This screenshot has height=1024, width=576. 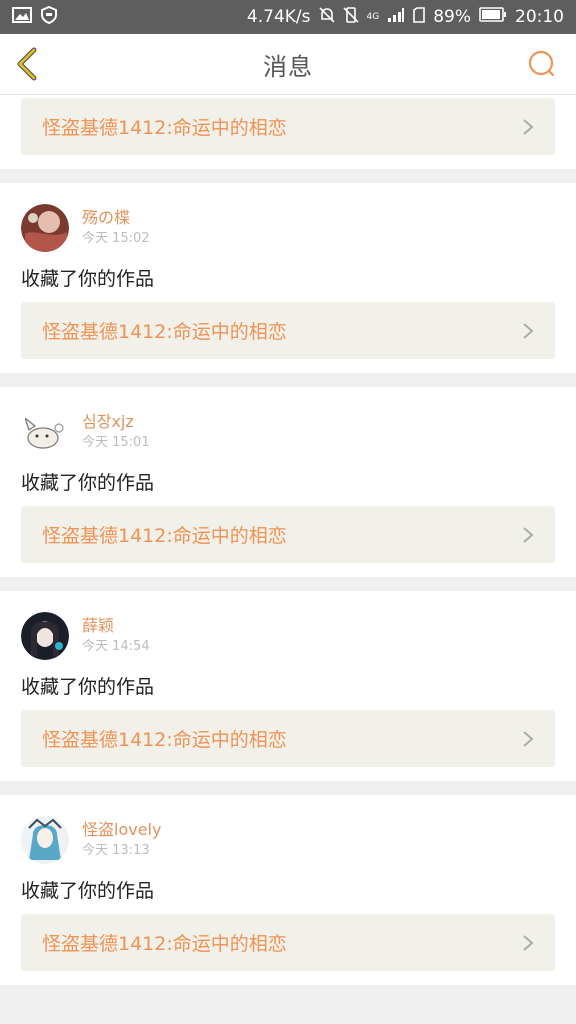 What do you see at coordinates (396, 17) in the screenshot?
I see `signal-icon` at bounding box center [396, 17].